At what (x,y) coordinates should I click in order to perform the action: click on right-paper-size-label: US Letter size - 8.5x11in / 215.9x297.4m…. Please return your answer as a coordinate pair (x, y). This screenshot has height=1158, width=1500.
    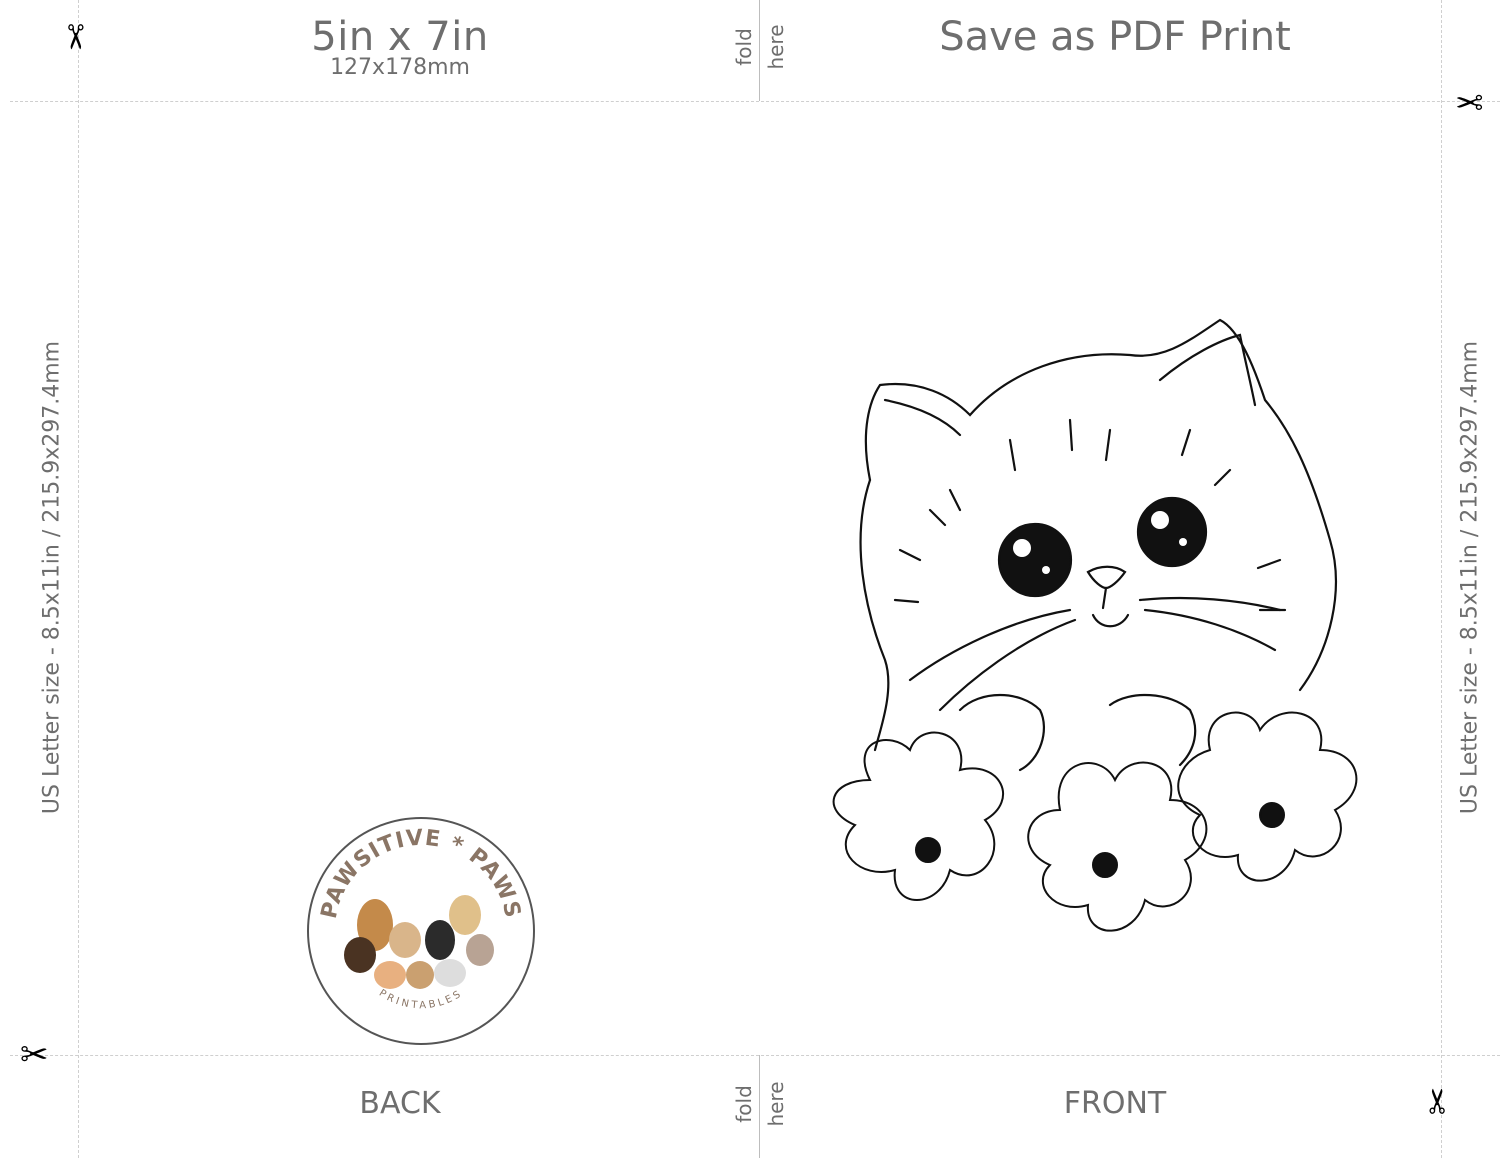
    Looking at the image, I should click on (1470, 577).